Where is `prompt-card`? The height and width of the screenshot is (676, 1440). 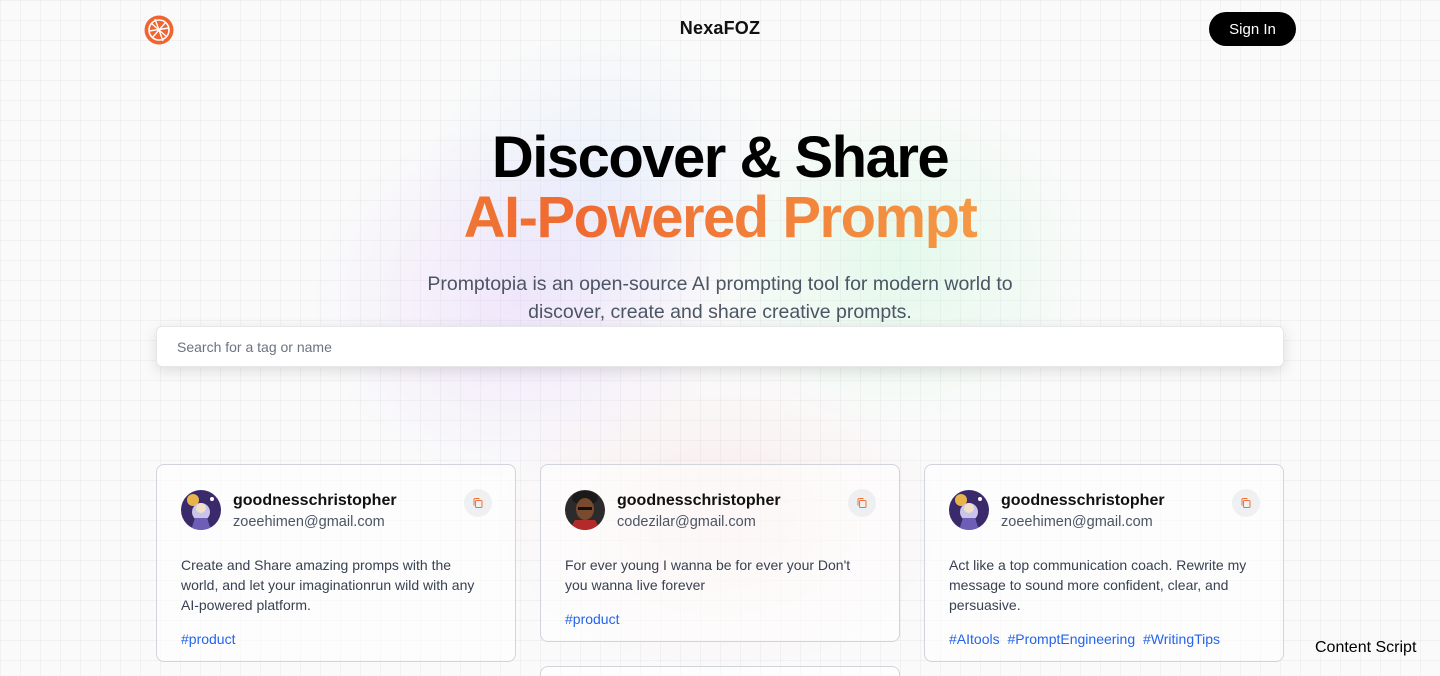 prompt-card is located at coordinates (720, 671).